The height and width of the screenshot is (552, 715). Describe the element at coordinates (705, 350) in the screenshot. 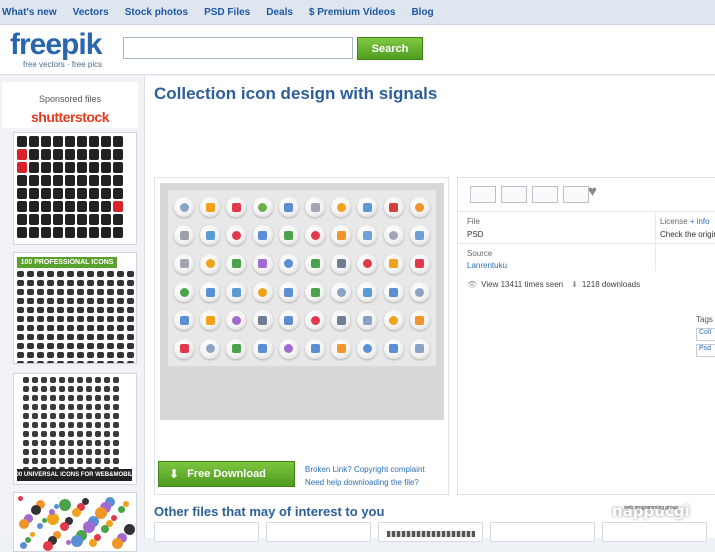

I see `tag-psd: Psd` at that location.